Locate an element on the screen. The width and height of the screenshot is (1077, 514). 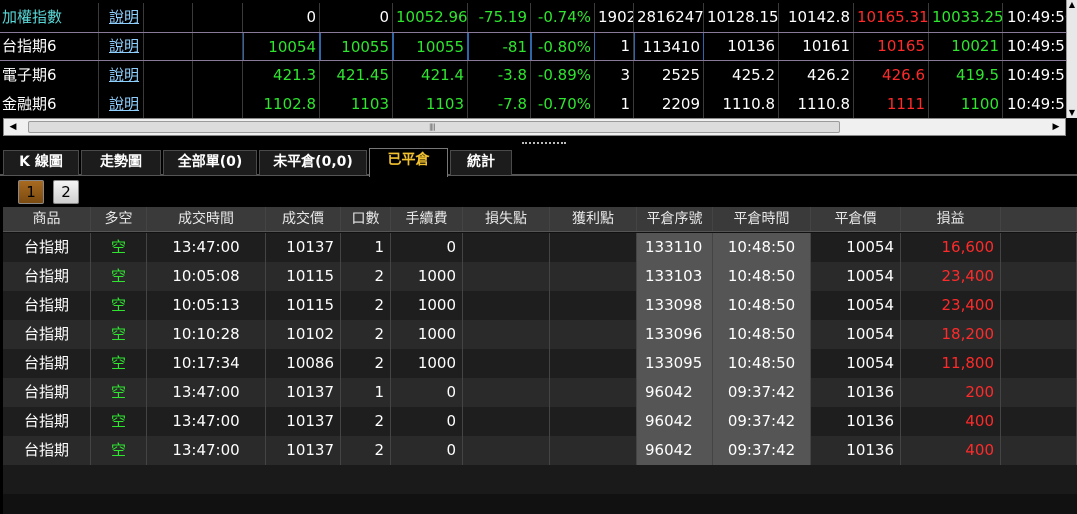
col-stop-loss: 損失點 is located at coordinates (506, 219).